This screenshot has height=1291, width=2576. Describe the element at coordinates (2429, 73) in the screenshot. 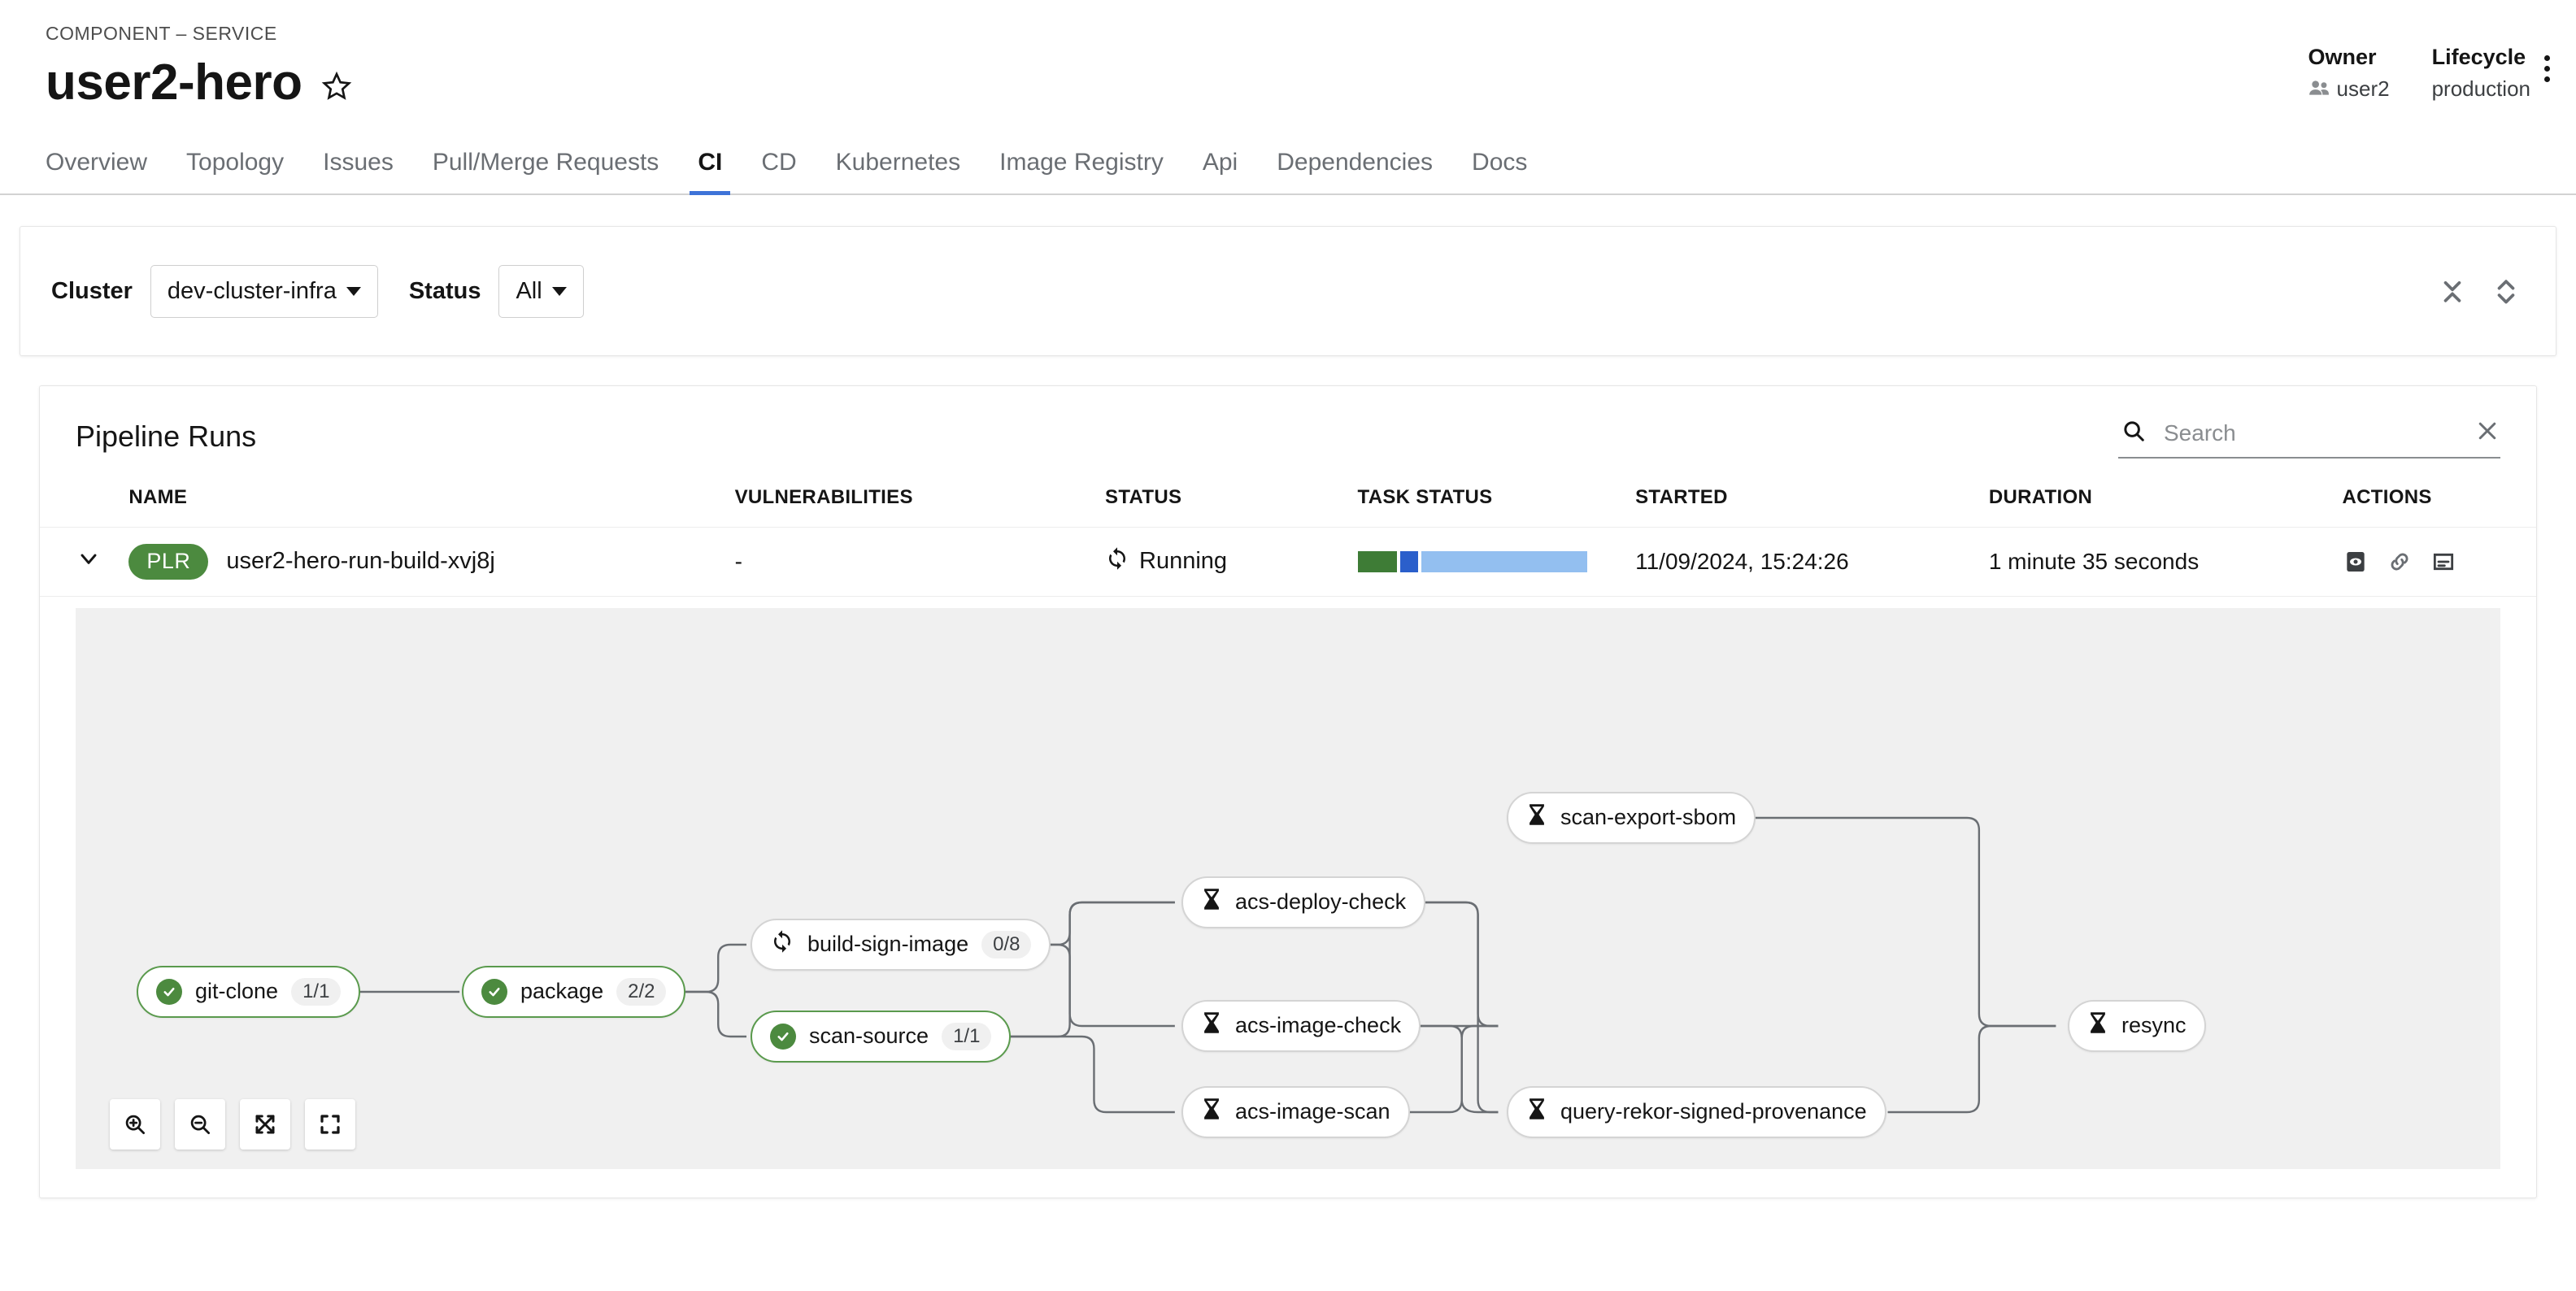

I see `header-meta: Owner user2 Lifecycle production` at that location.